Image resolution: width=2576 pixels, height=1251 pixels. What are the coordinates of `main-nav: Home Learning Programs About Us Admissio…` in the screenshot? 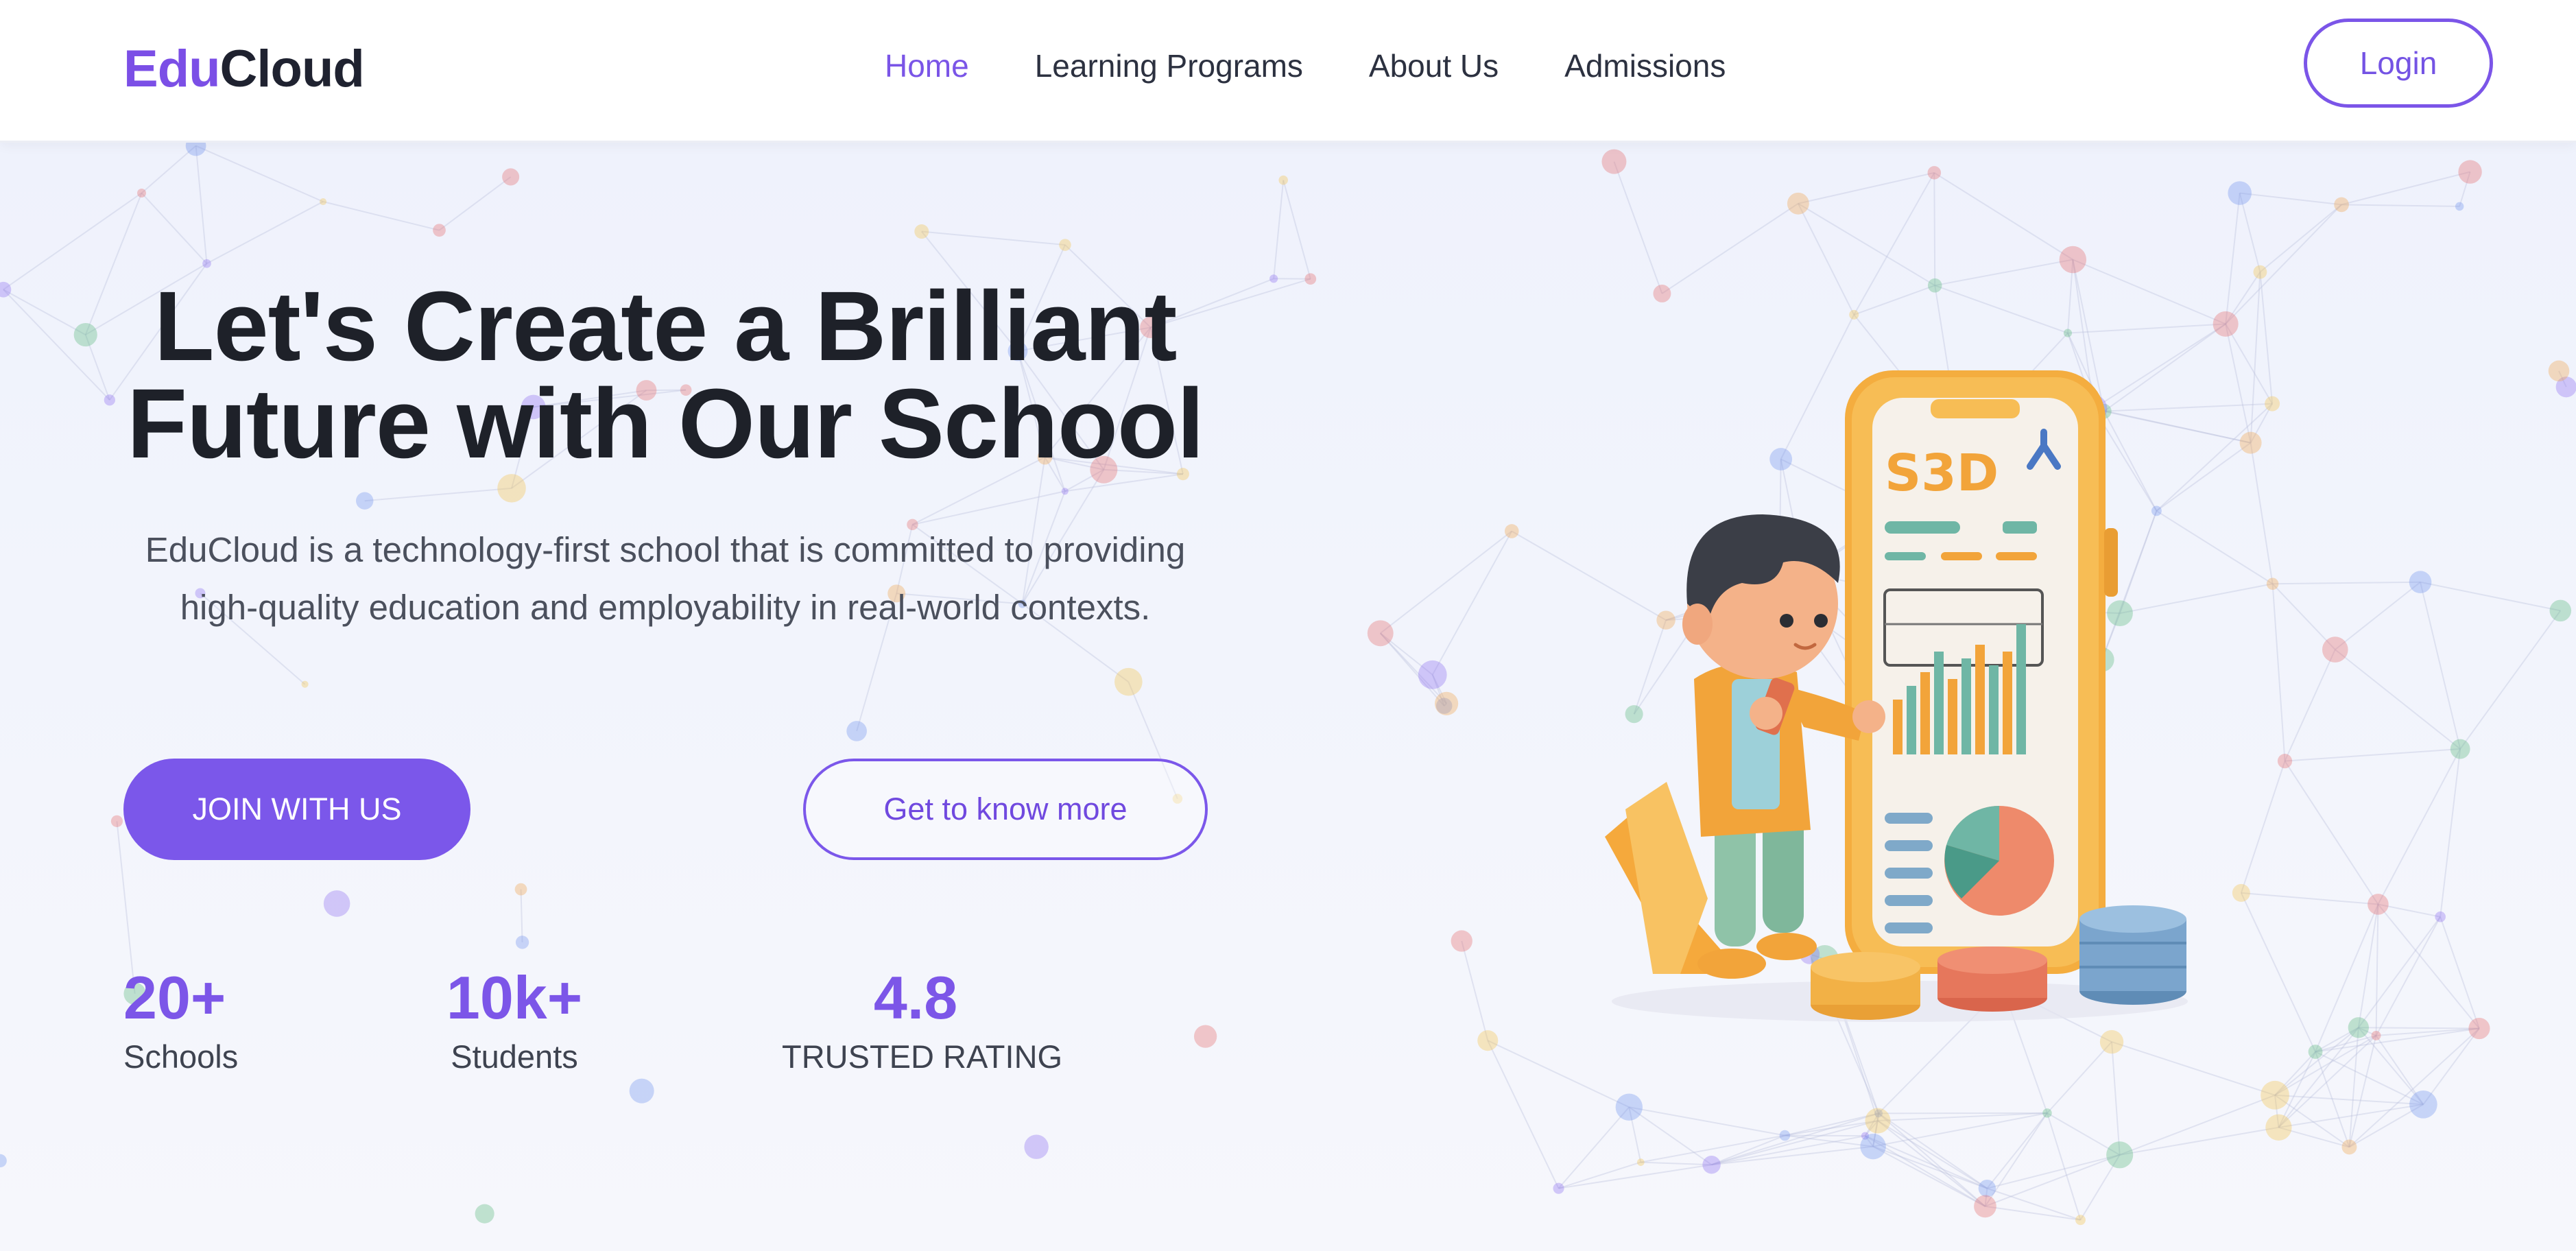 It's located at (1338, 65).